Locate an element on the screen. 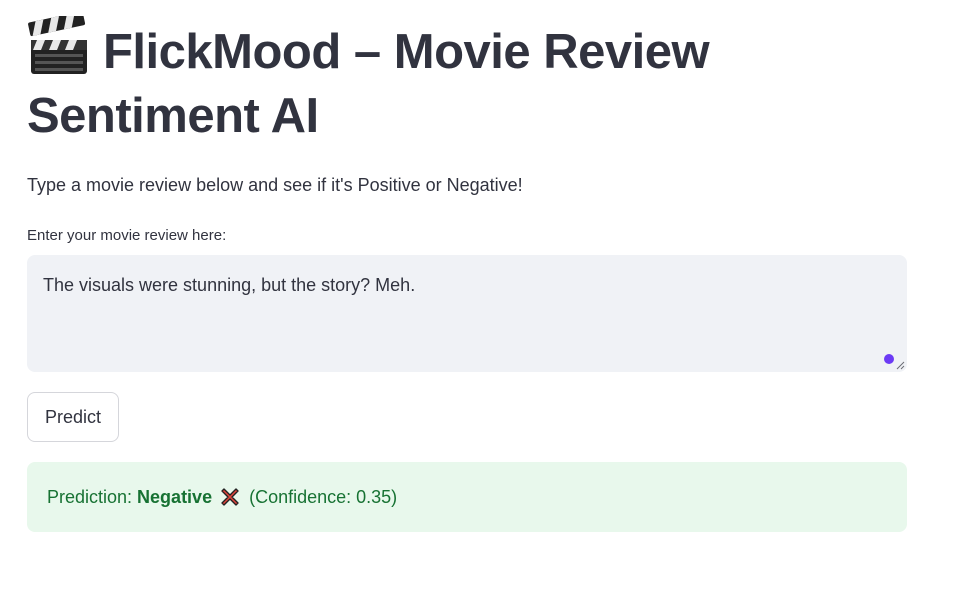  resize-handle-icon is located at coordinates (900, 365).